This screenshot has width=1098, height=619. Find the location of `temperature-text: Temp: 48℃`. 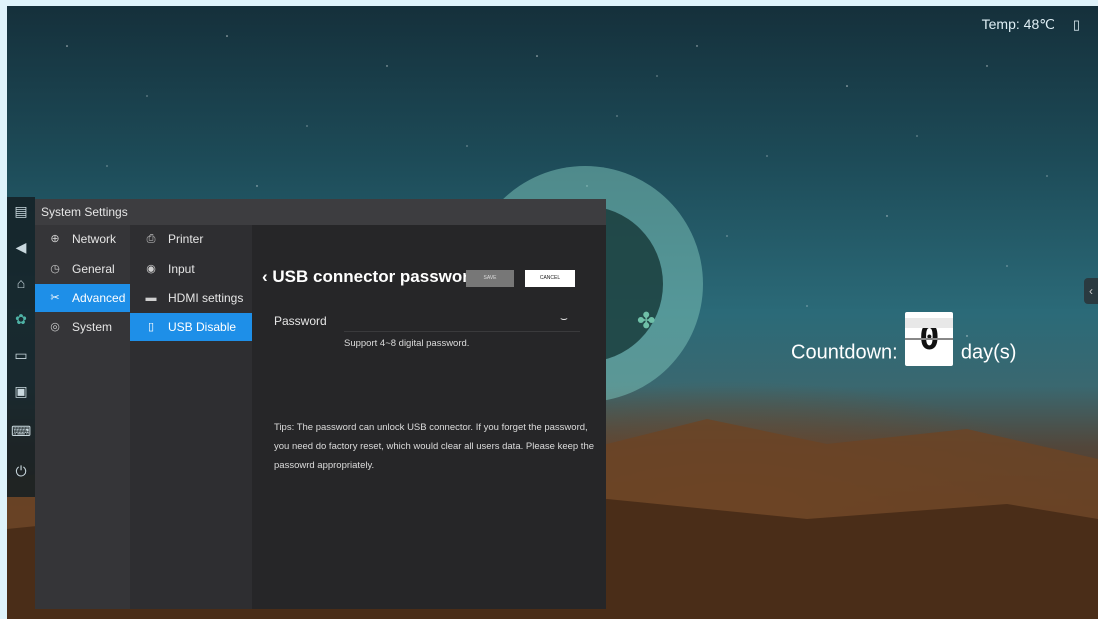

temperature-text: Temp: 48℃ is located at coordinates (1018, 24).